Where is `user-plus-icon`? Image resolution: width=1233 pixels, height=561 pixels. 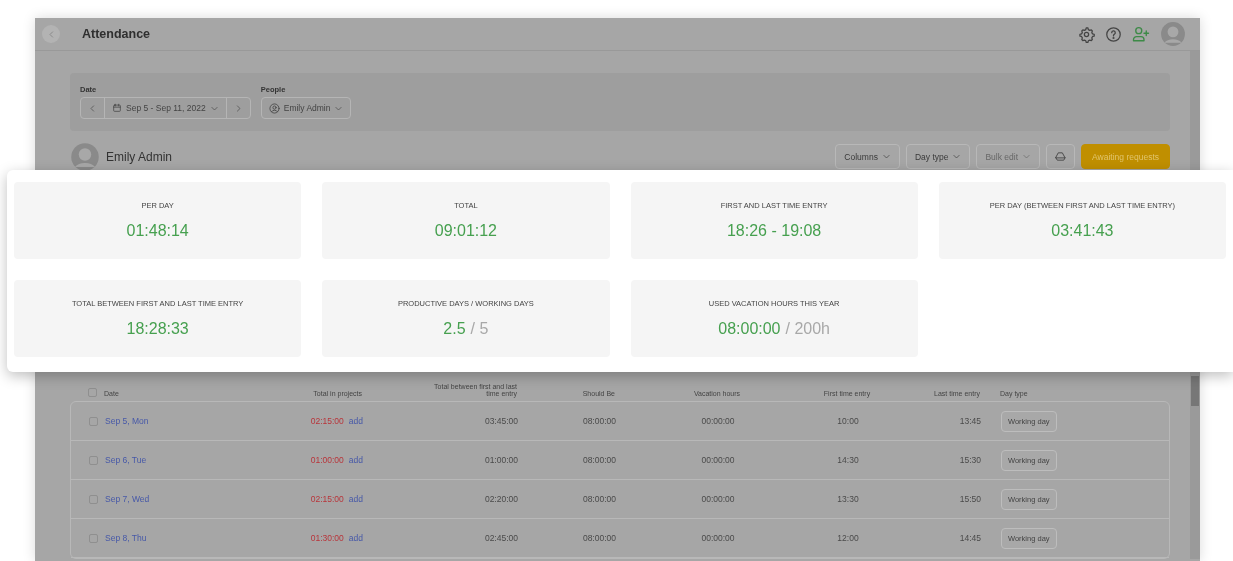 user-plus-icon is located at coordinates (1141, 34).